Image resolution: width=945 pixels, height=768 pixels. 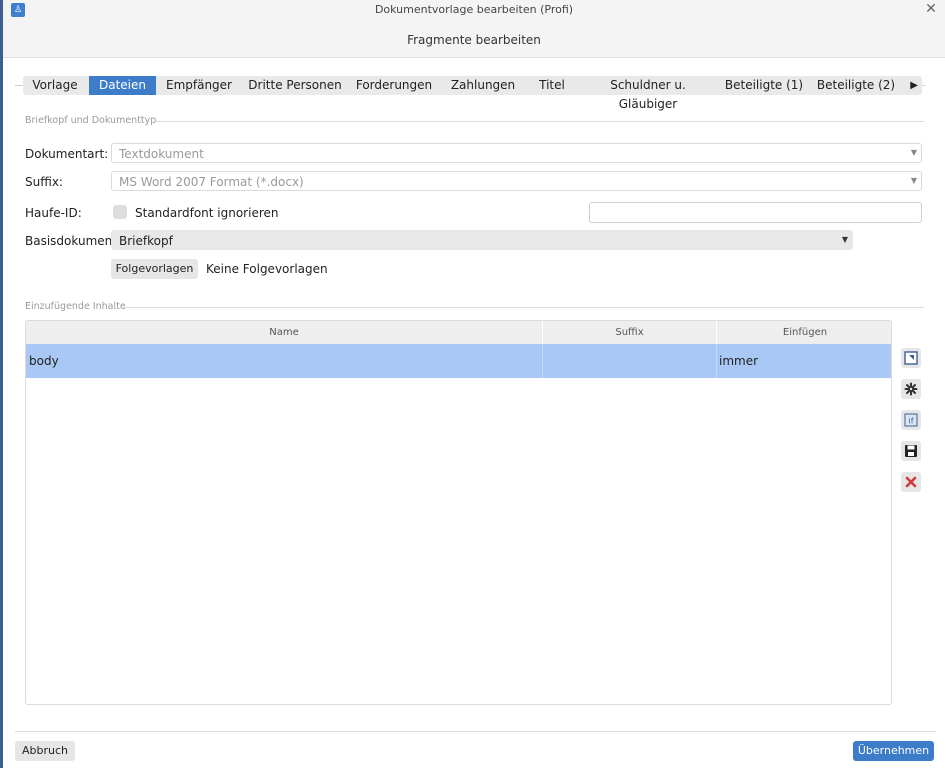 I want to click on save-icon, so click(x=911, y=451).